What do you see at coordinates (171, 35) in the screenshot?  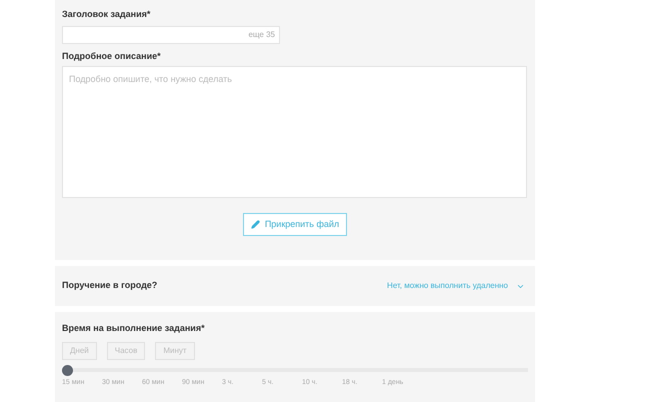 I see `title-input: еще 35` at bounding box center [171, 35].